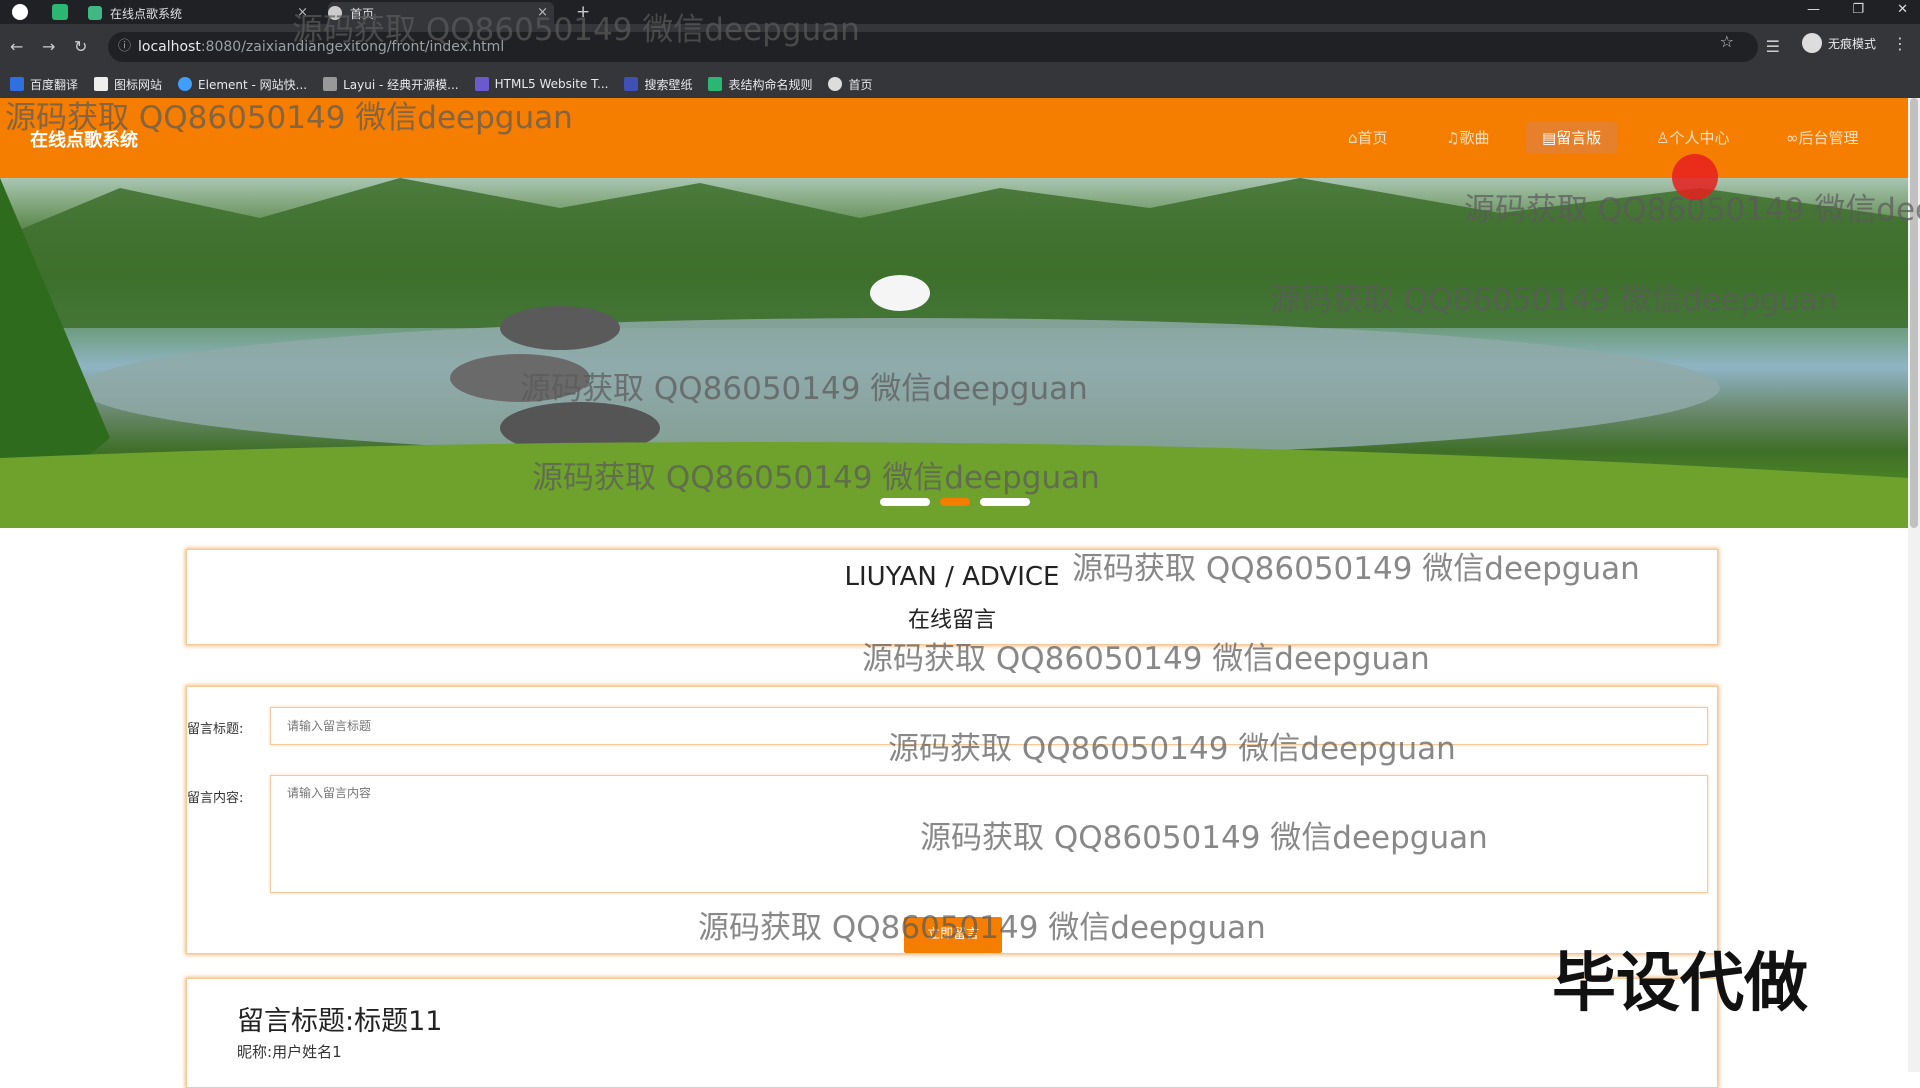 This screenshot has height=1088, width=1920. What do you see at coordinates (1372, 138) in the screenshot?
I see `nav-label: 首页` at bounding box center [1372, 138].